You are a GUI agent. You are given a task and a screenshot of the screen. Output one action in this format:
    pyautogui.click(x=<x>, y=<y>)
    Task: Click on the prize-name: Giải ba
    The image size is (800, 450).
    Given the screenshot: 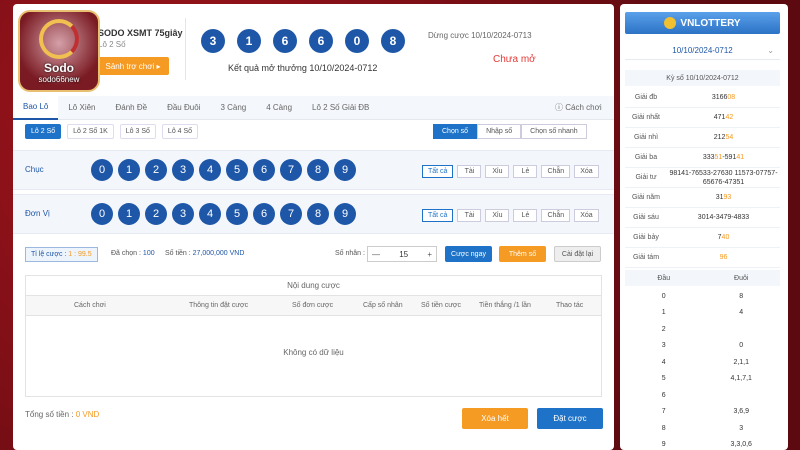 What is the action you would take?
    pyautogui.click(x=646, y=157)
    